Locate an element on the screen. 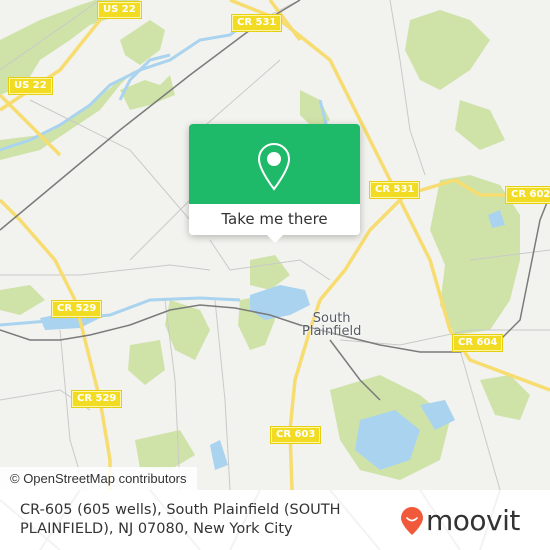 The height and width of the screenshot is (550, 550). popup-pointer is located at coordinates (275, 238).